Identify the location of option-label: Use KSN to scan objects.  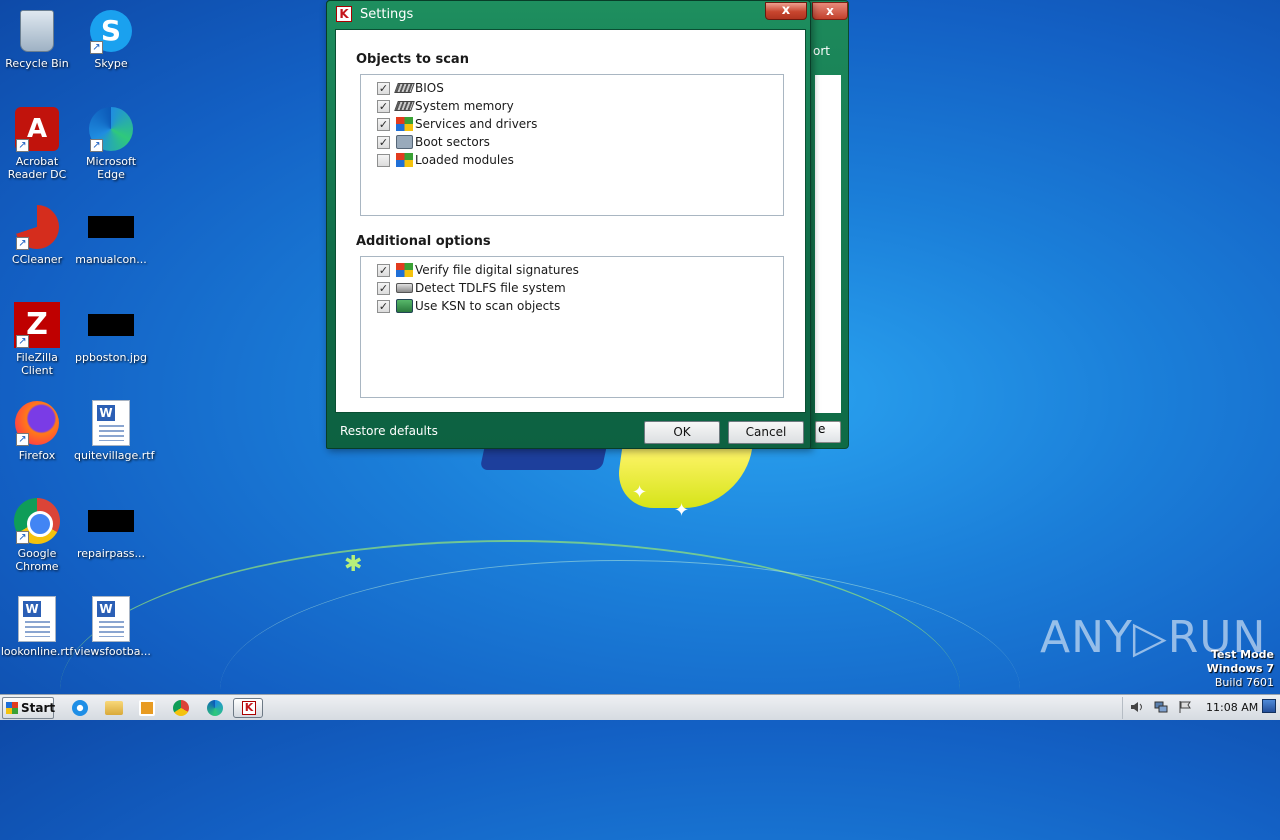
(488, 306).